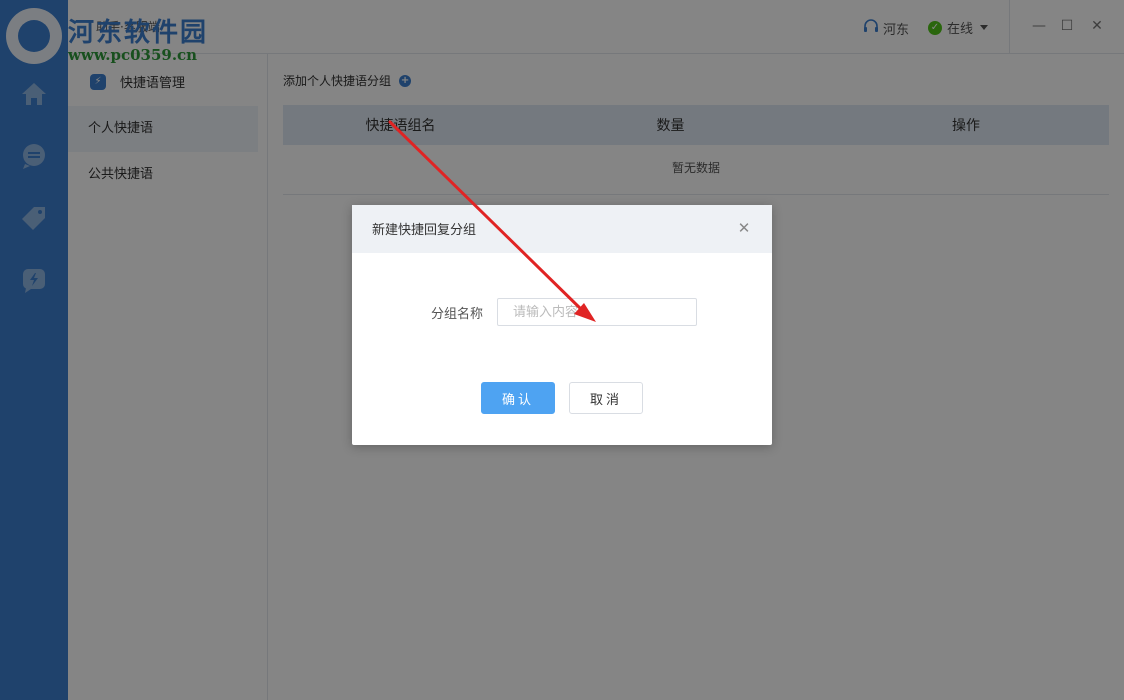  What do you see at coordinates (562, 229) in the screenshot?
I see `dialog-header: 新建快捷回复分组 ✕` at bounding box center [562, 229].